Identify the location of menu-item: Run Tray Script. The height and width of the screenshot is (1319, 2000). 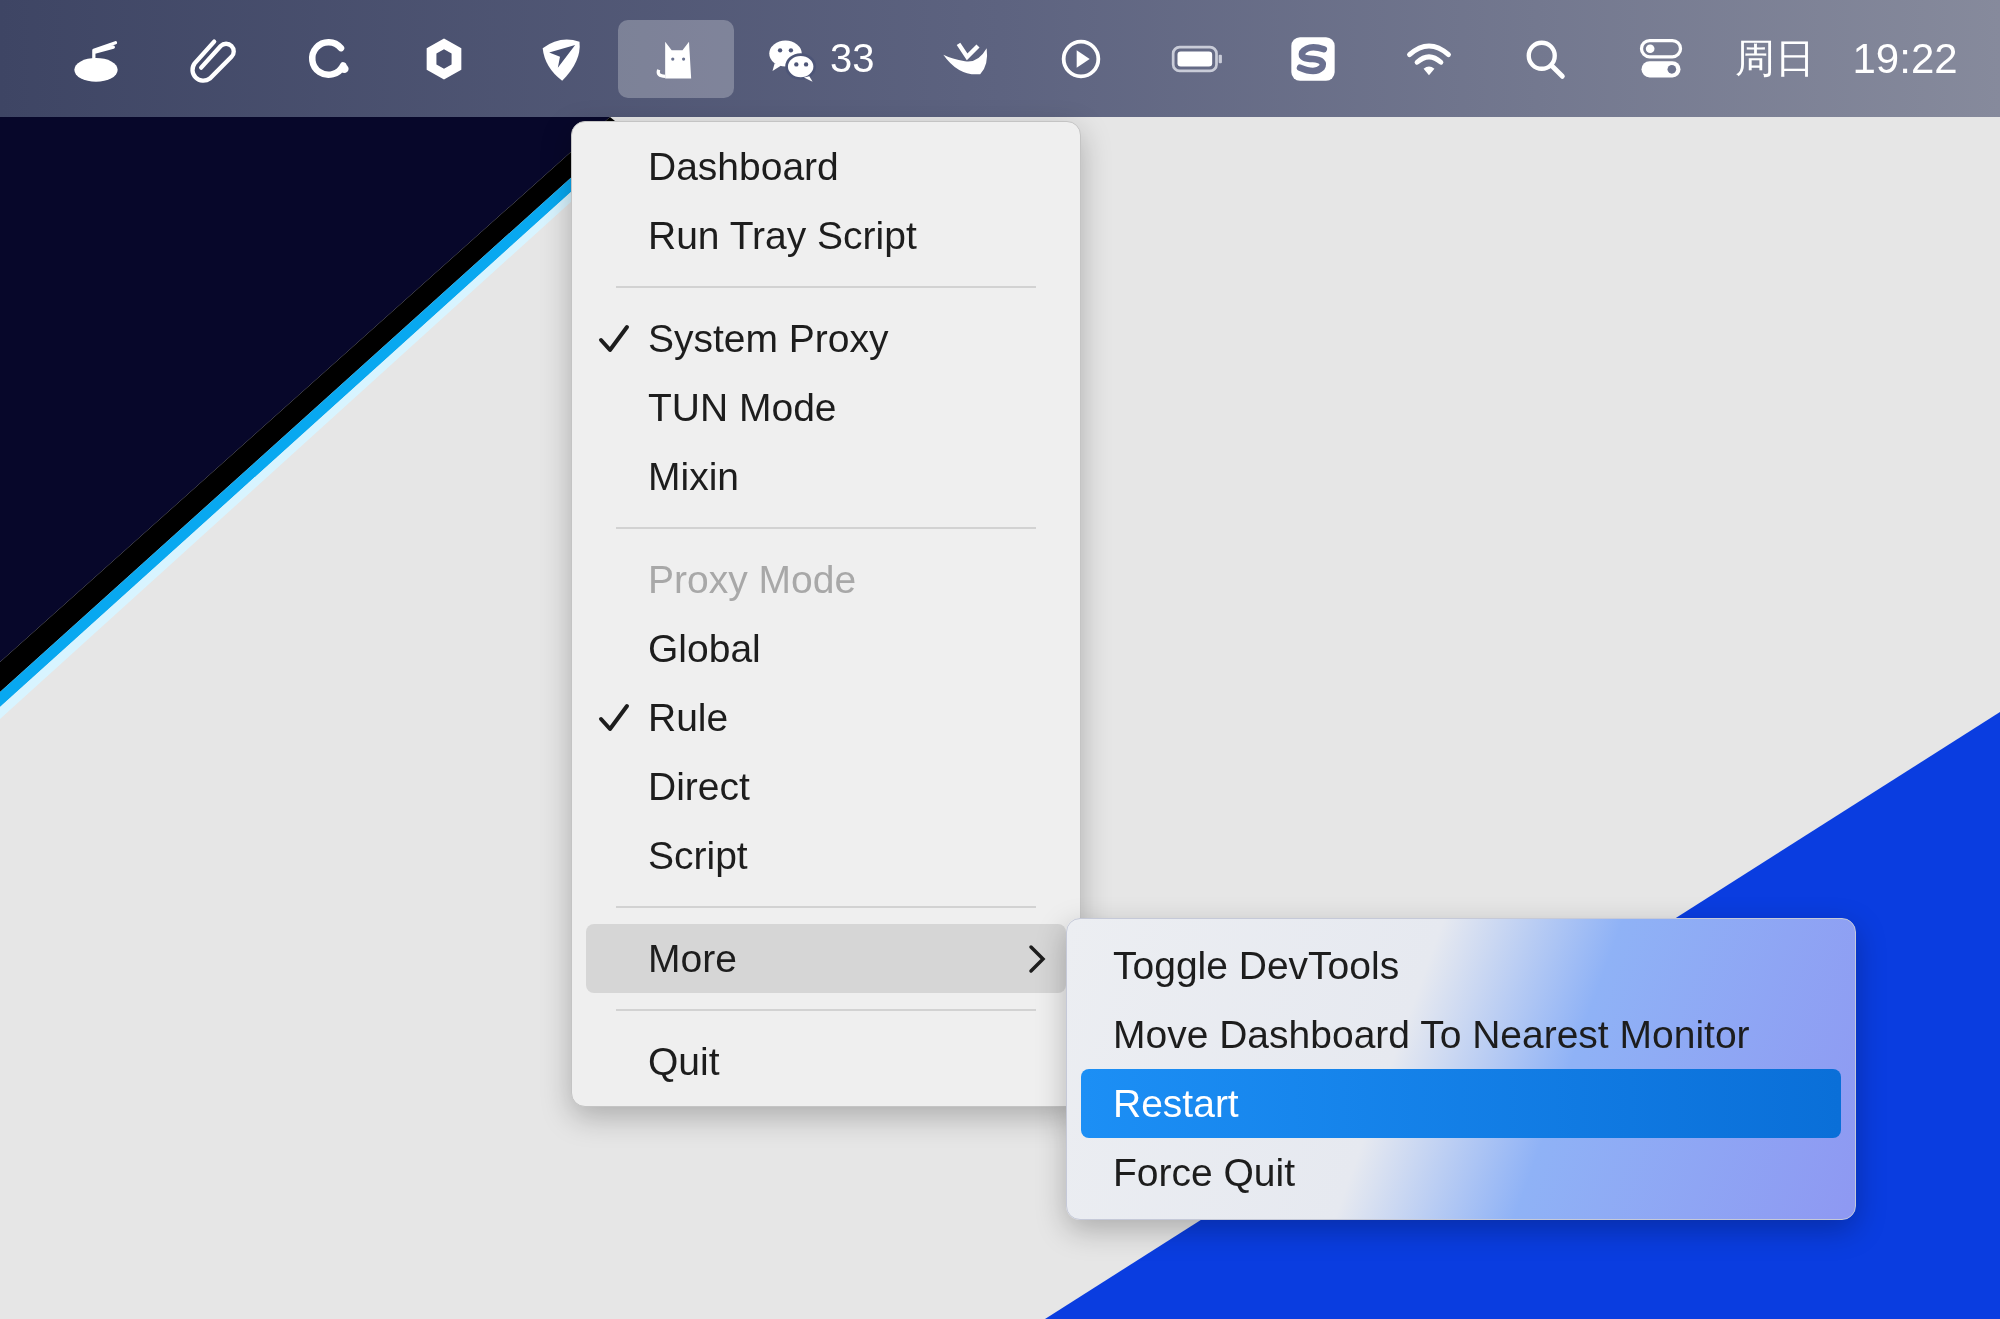
(826, 235).